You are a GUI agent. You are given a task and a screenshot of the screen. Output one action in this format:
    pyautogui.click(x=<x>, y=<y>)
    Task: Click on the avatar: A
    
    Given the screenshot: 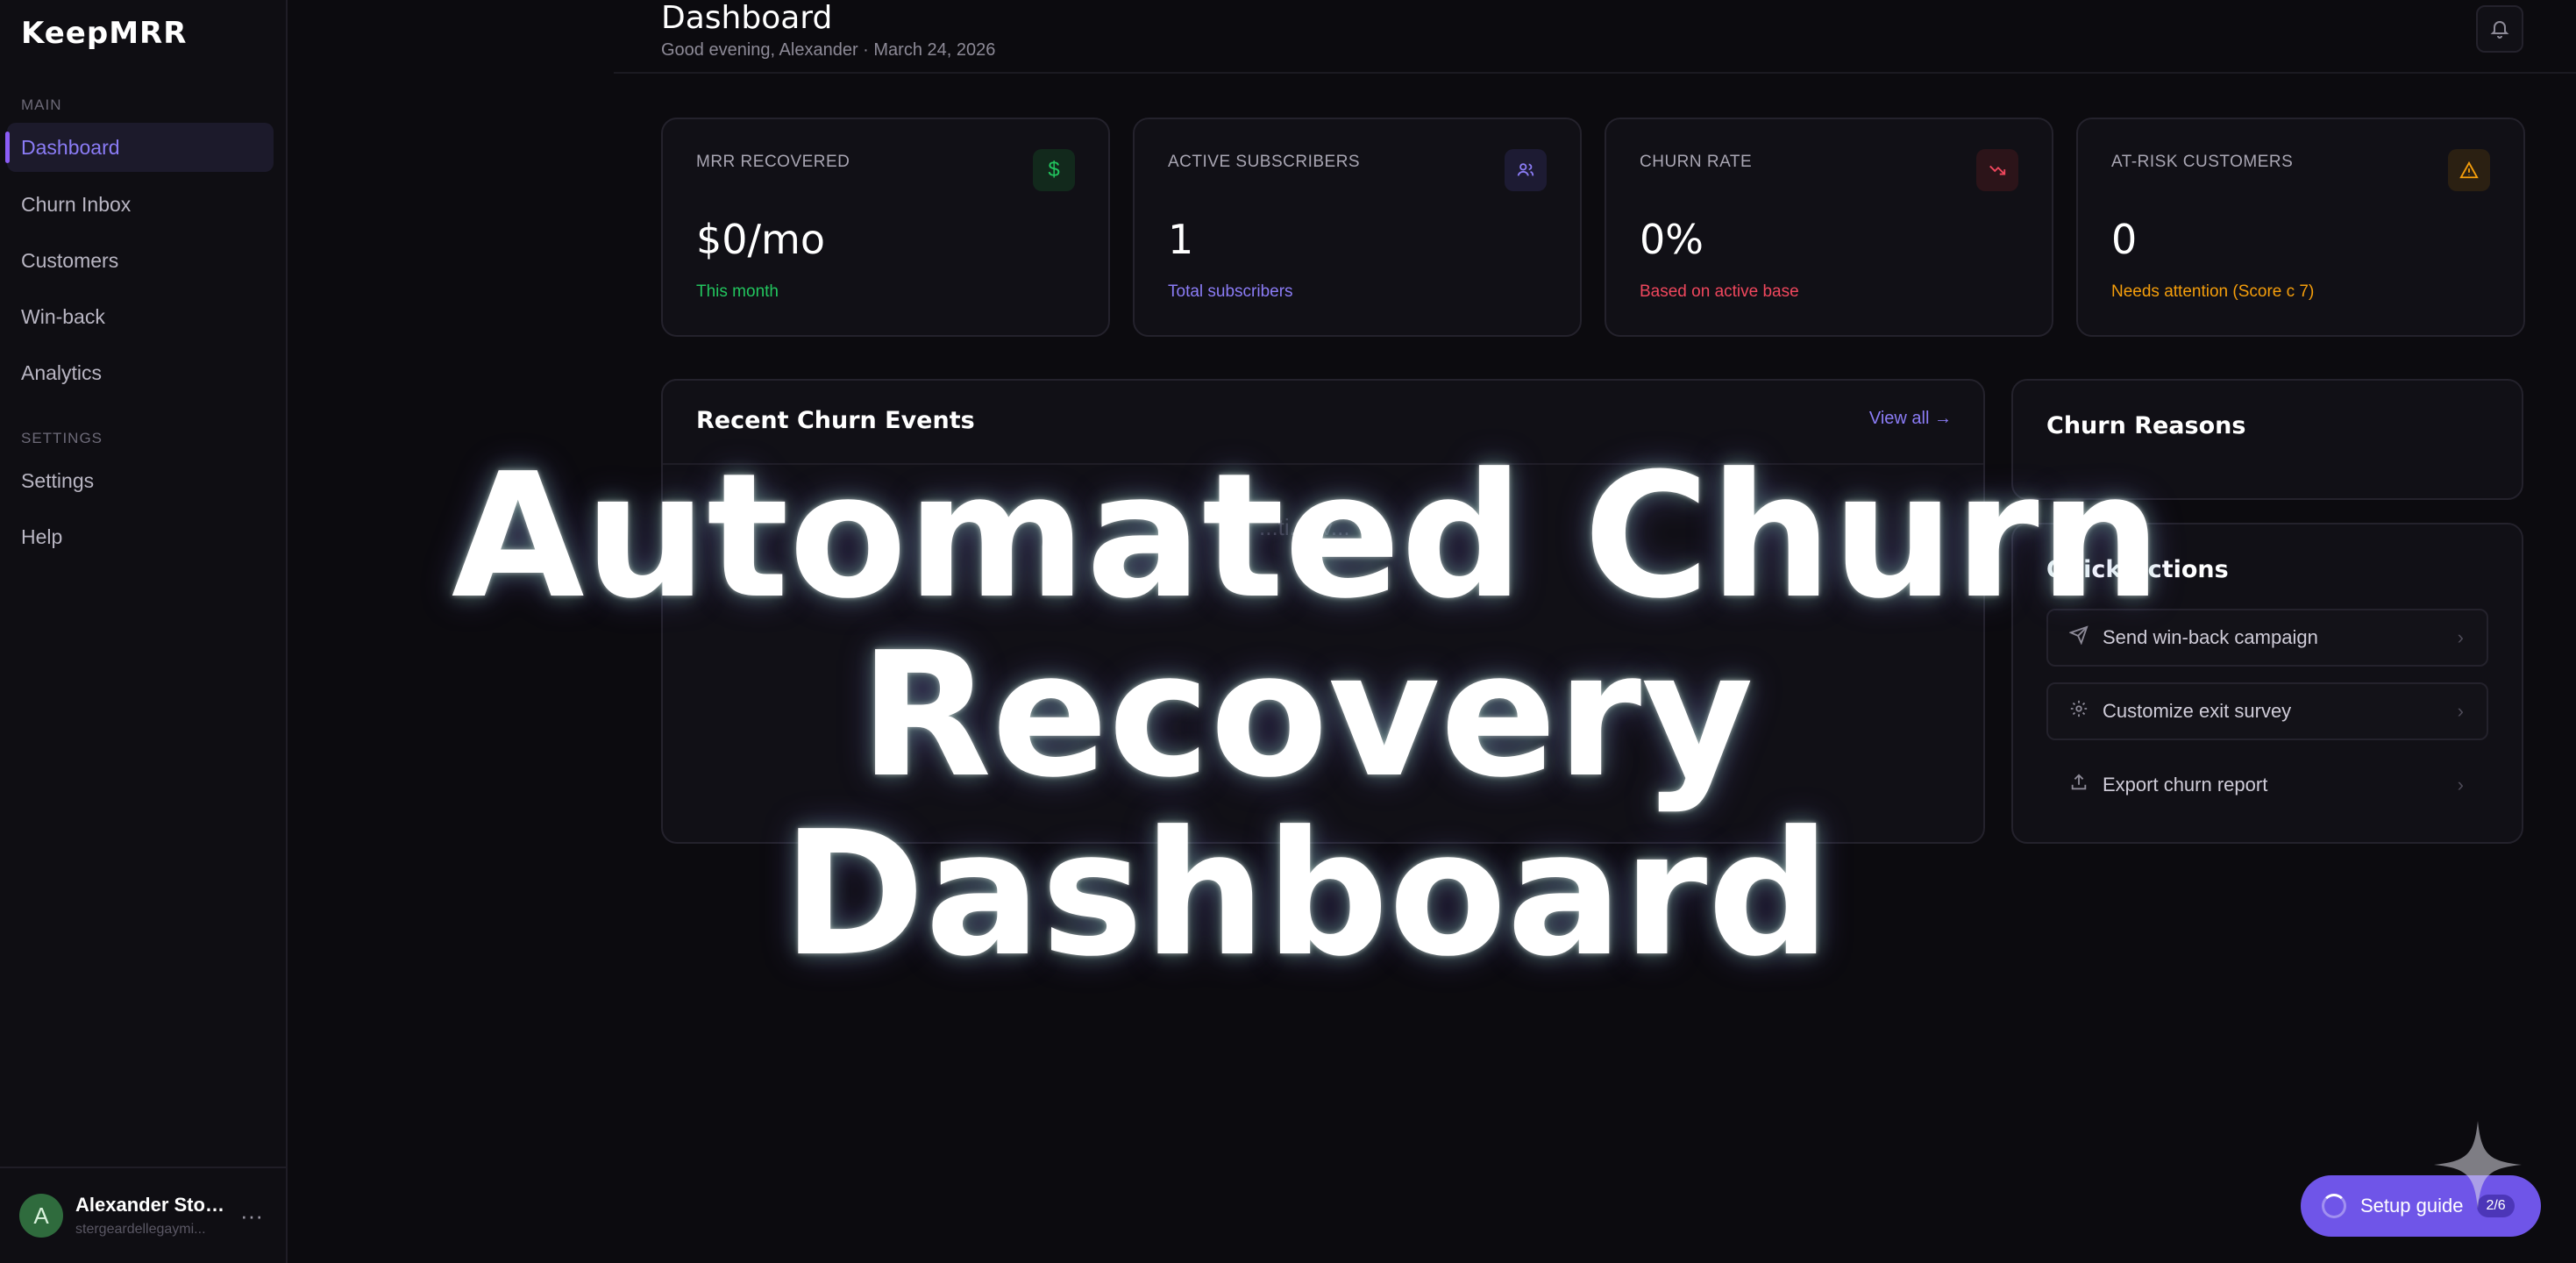 What is the action you would take?
    pyautogui.click(x=41, y=1216)
    